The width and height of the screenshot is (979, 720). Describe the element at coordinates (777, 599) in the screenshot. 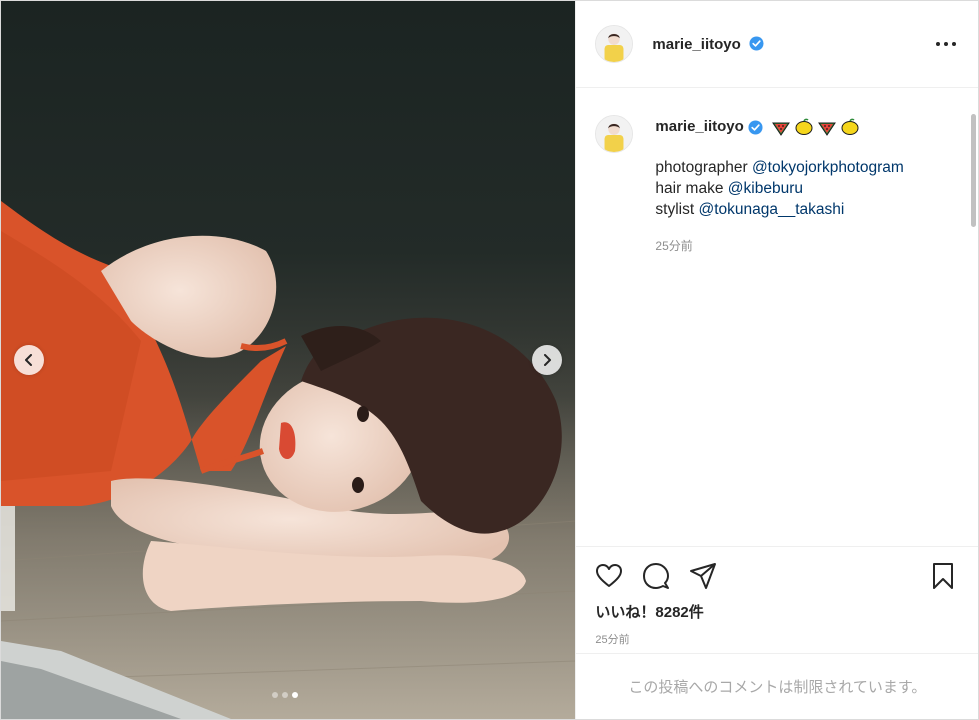

I see `action-bar: いいね！8282件 25分前` at that location.